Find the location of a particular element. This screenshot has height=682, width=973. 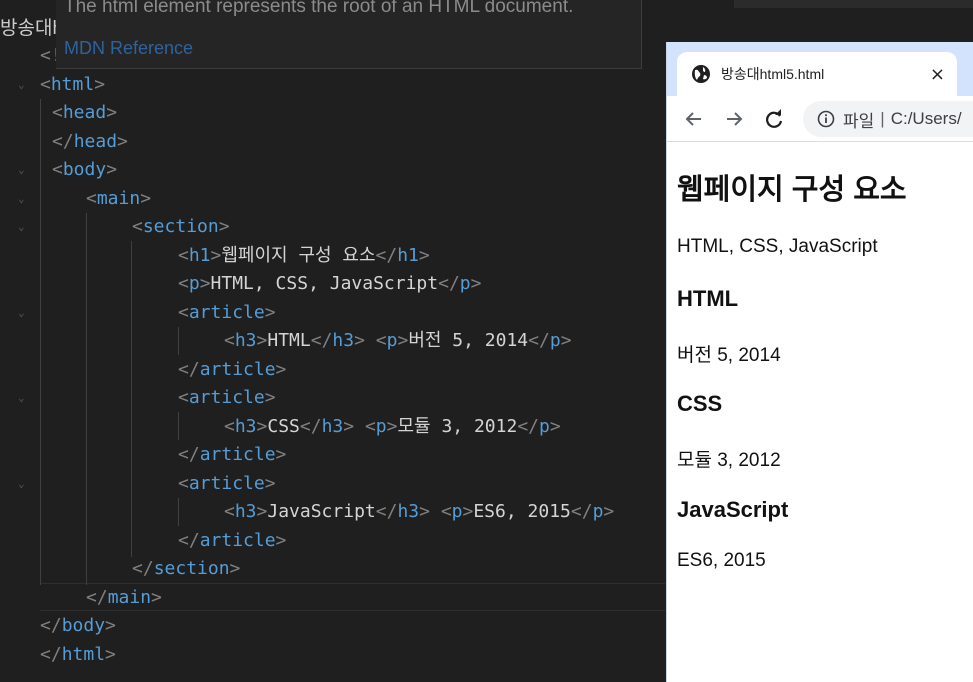

code-line: </main> is located at coordinates (124, 598).